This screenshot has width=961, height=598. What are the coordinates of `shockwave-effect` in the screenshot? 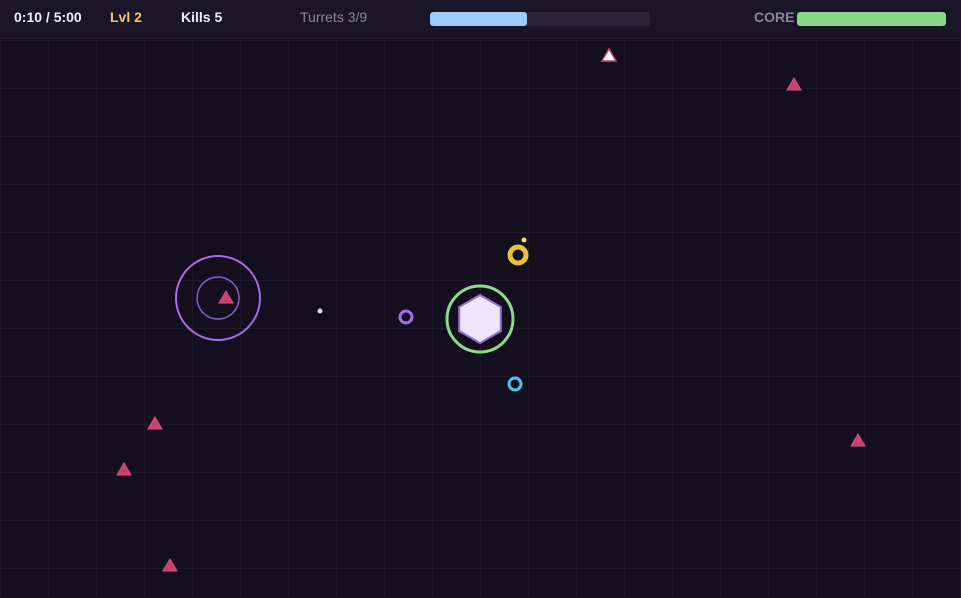 It's located at (218, 298).